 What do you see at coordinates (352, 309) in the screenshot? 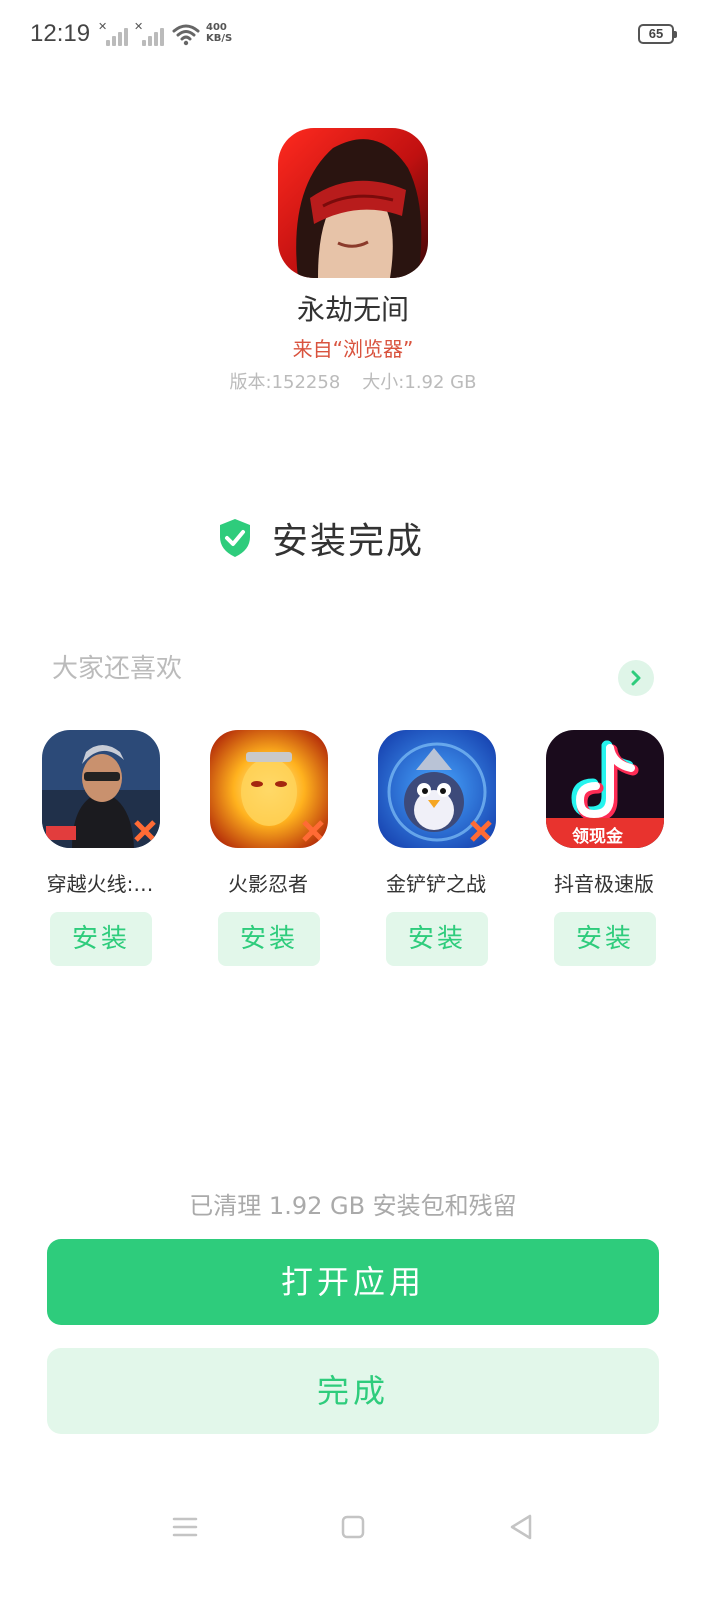
I see `app-name: 永劫无间` at bounding box center [352, 309].